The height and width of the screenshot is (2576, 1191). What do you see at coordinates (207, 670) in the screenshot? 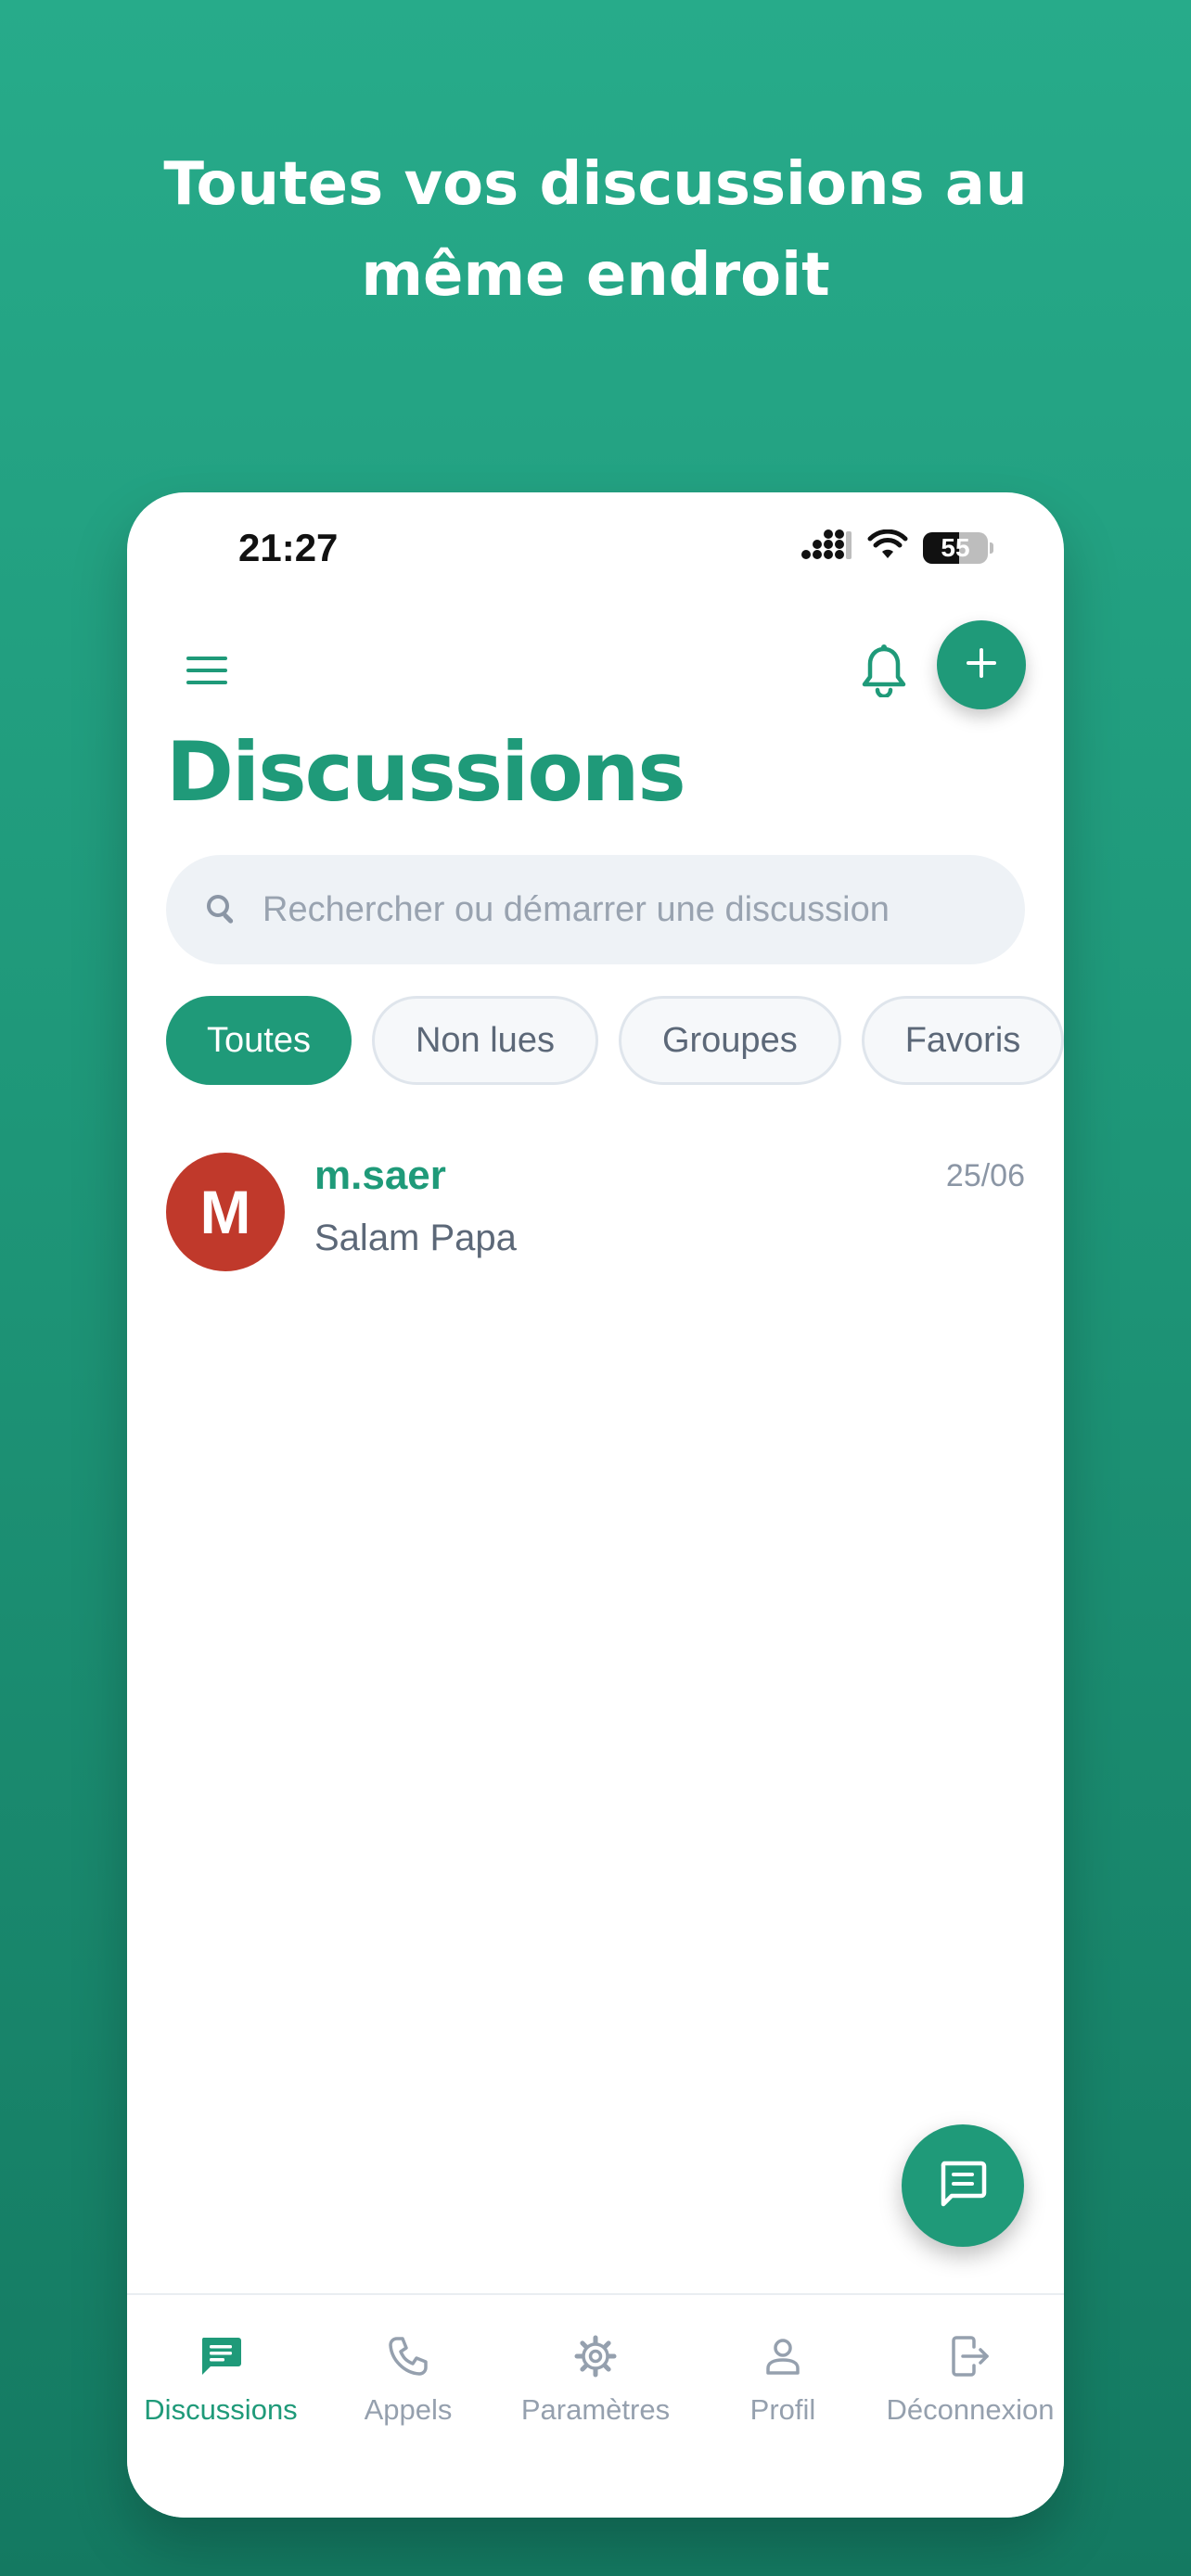
I see `menu-icon` at bounding box center [207, 670].